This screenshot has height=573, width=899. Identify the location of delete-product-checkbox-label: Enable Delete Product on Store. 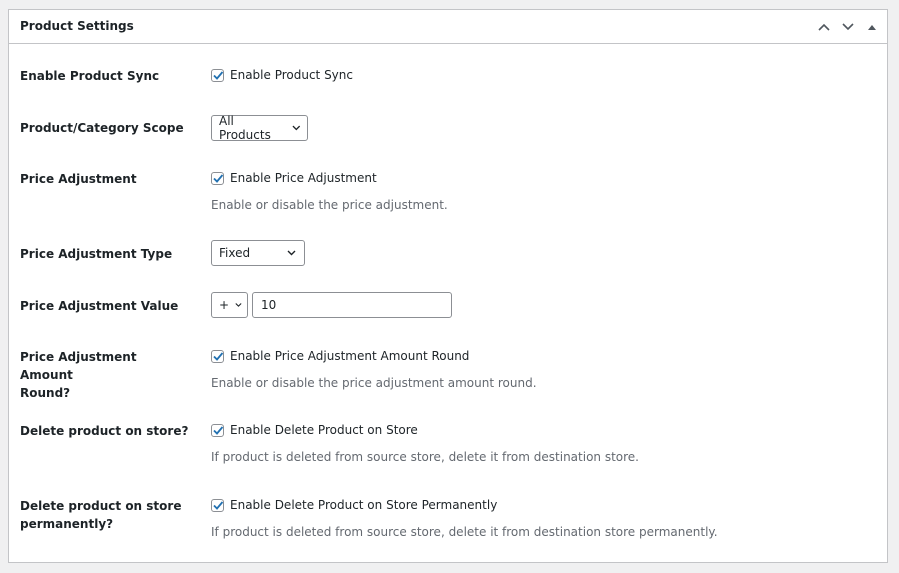
(543, 430).